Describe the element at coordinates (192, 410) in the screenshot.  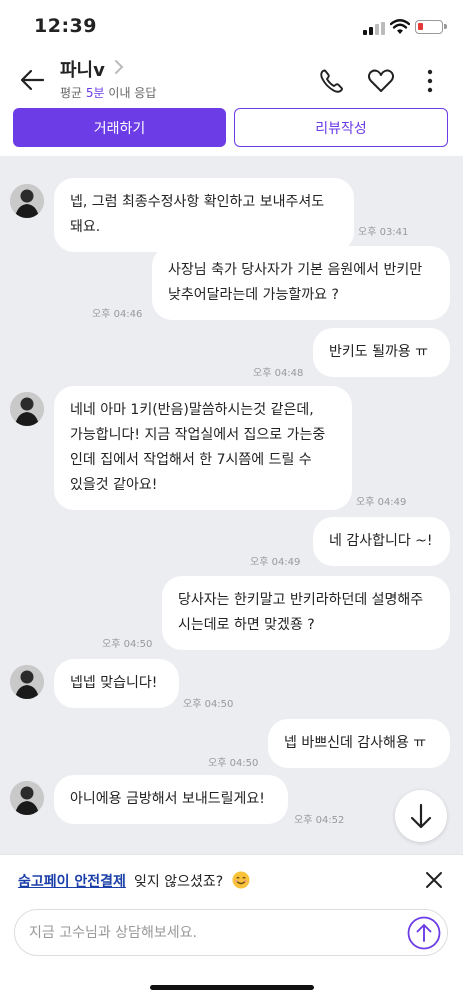
I see `message-line: 네네 아마 1키(반음)말씀하시는것 같은데,` at that location.